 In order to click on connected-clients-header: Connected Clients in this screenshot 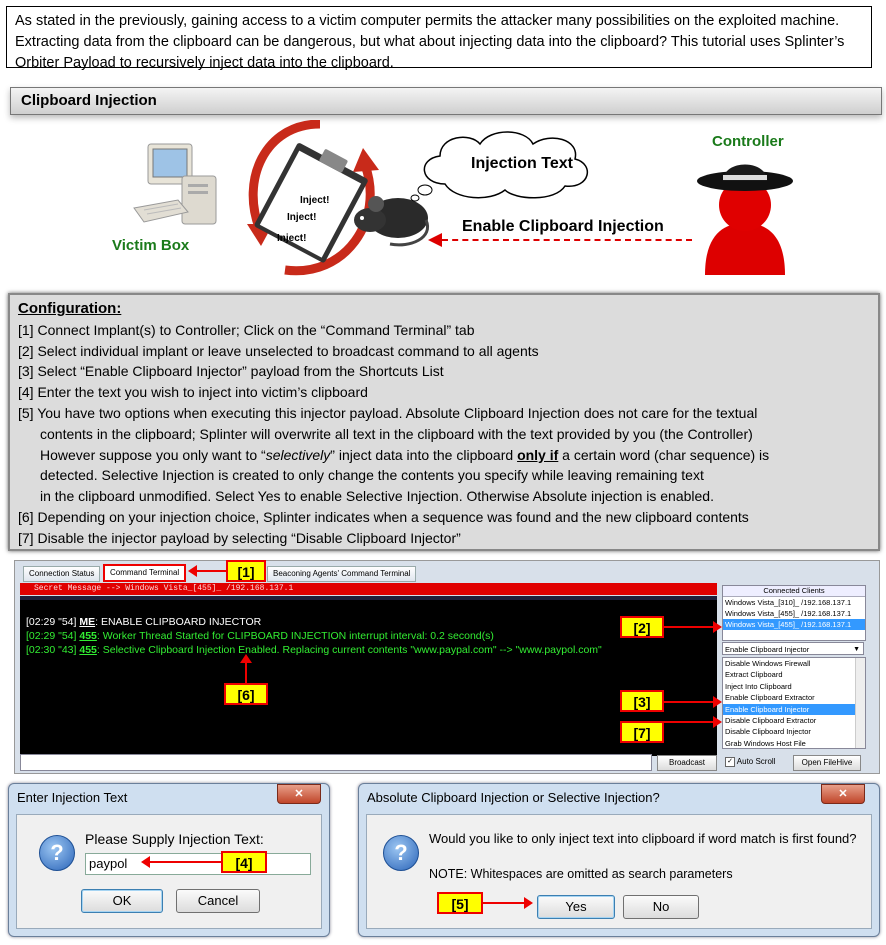, I will do `click(794, 591)`.